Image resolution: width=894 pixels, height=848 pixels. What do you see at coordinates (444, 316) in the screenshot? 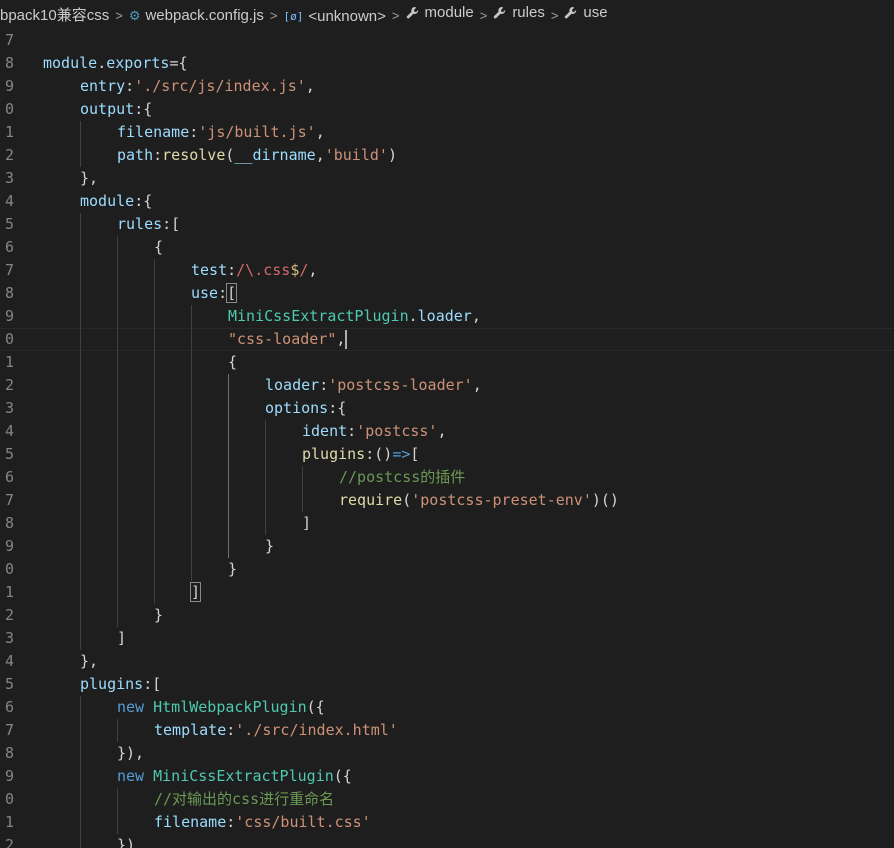
I see `code-token: loader` at bounding box center [444, 316].